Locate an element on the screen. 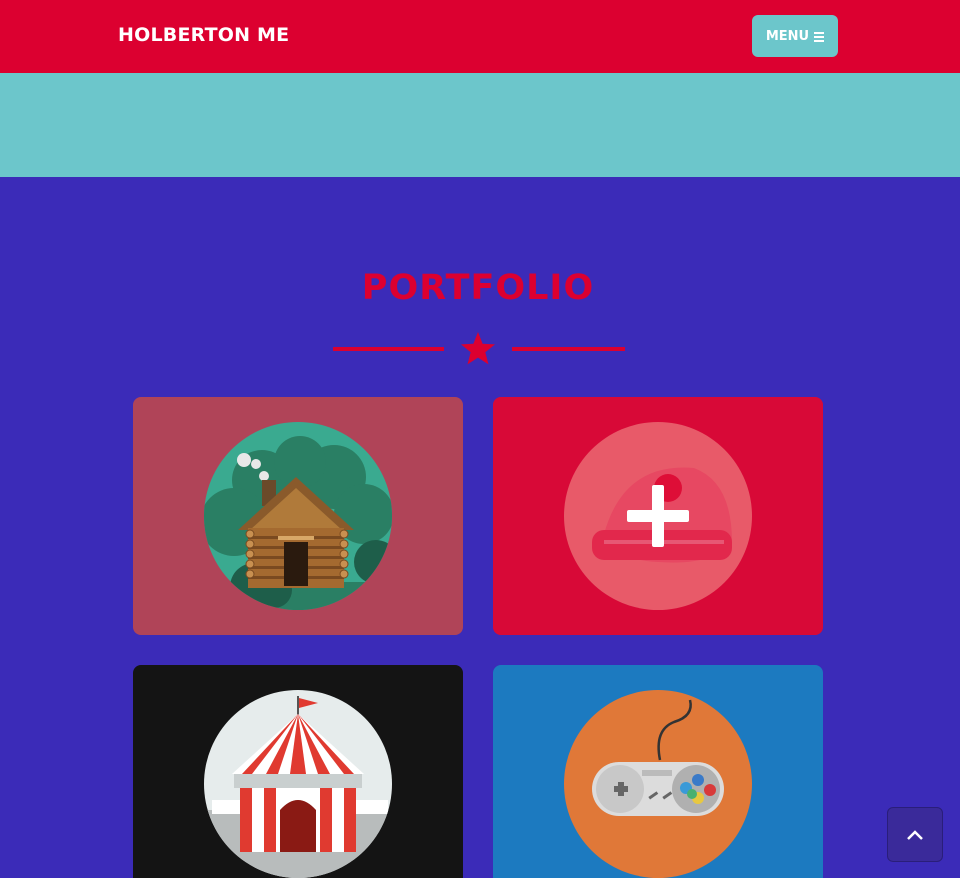 The width and height of the screenshot is (960, 878). navbar: HOLBERTON ME MENU is located at coordinates (480, 36).